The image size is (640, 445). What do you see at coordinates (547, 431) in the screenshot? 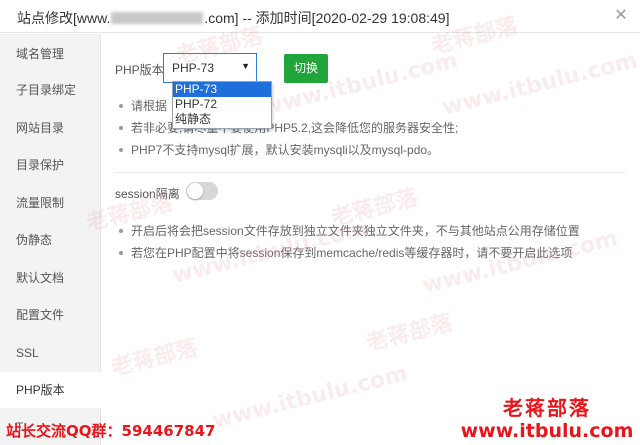
I see `footer-brand-url: www.itbulu.com` at bounding box center [547, 431].